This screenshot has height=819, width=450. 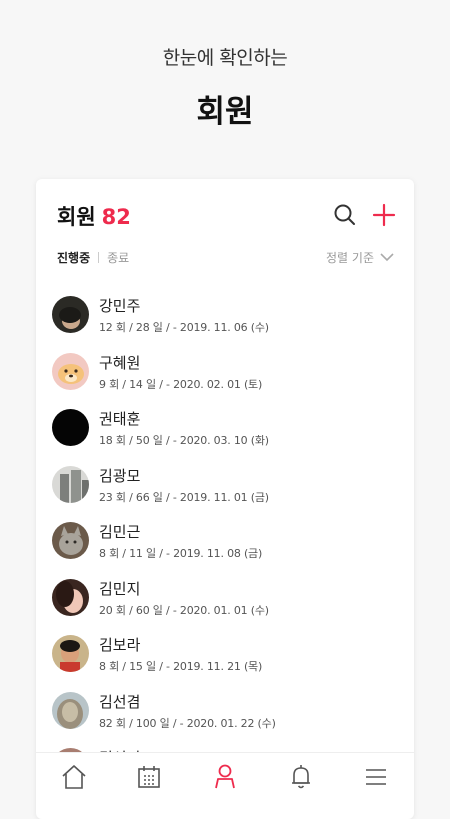 I want to click on plus-icon, so click(x=384, y=215).